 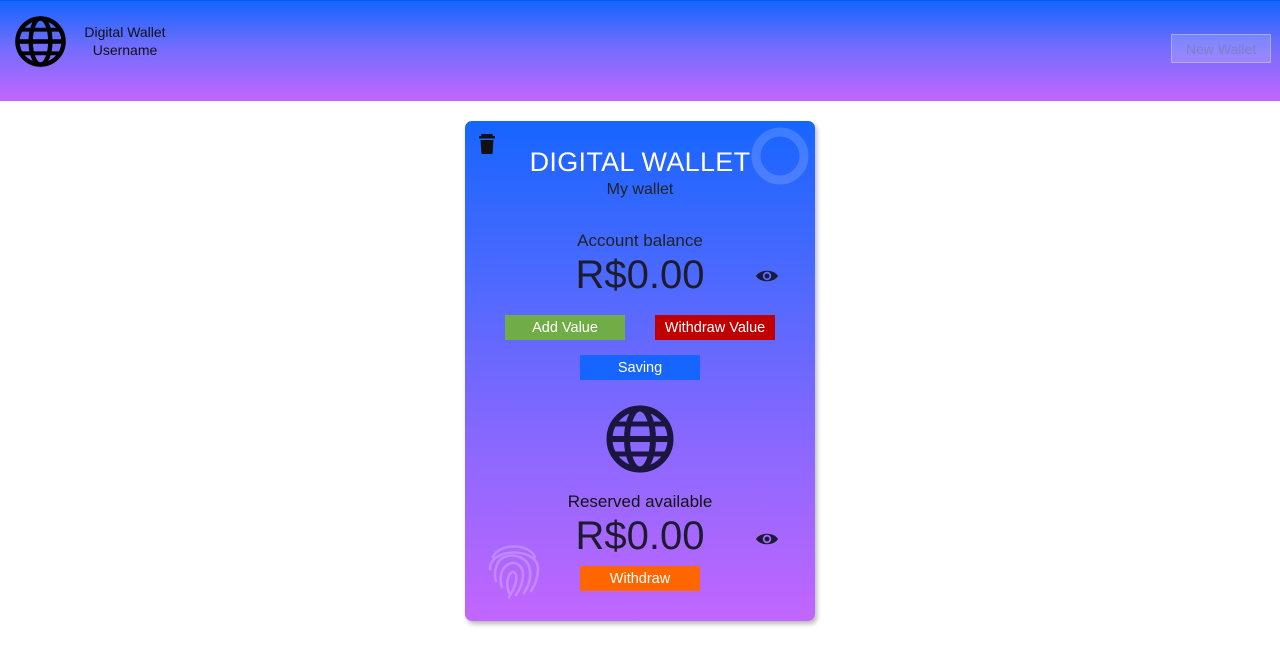 I want to click on app-name: Digital Wallet, so click(x=125, y=32).